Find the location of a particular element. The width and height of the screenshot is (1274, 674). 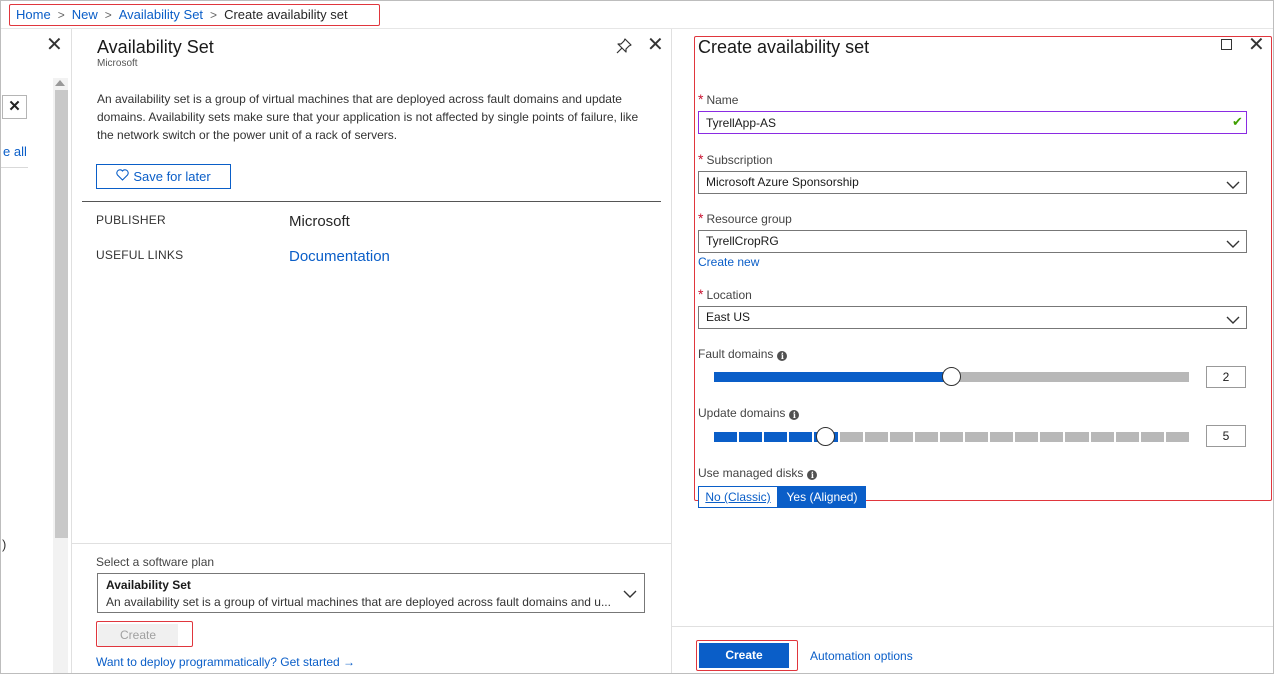

update-domains-slider is located at coordinates (951, 436).